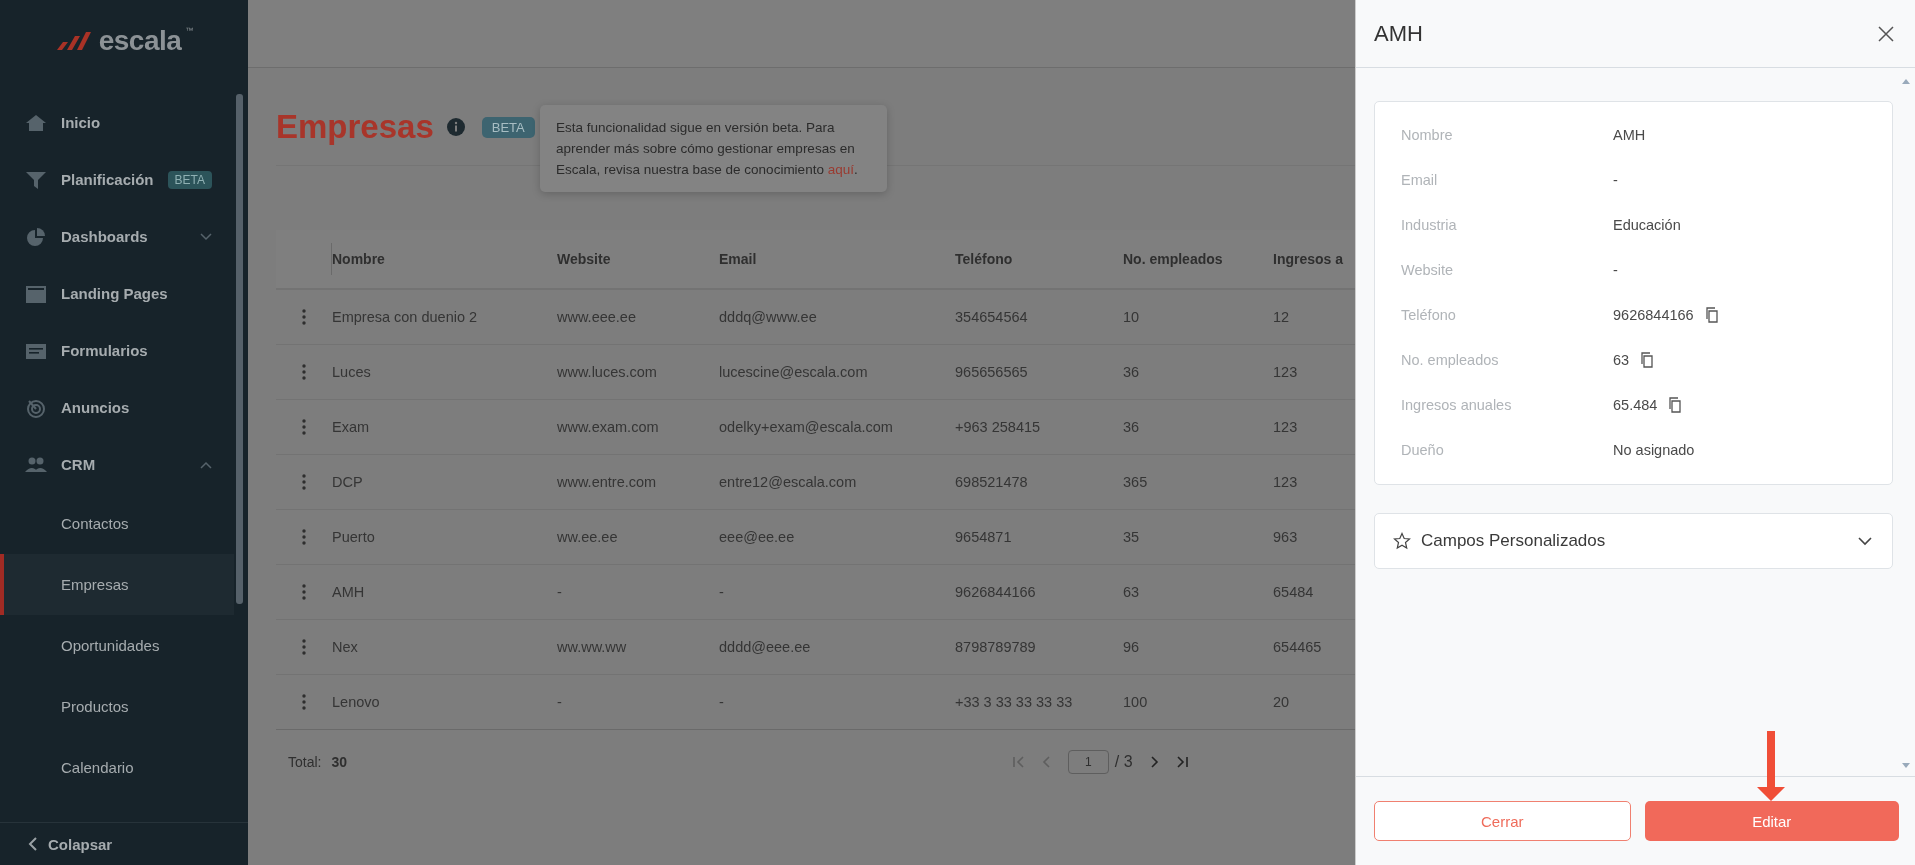 Image resolution: width=1915 pixels, height=865 pixels. I want to click on nav-subitem: Calendario, so click(117, 767).